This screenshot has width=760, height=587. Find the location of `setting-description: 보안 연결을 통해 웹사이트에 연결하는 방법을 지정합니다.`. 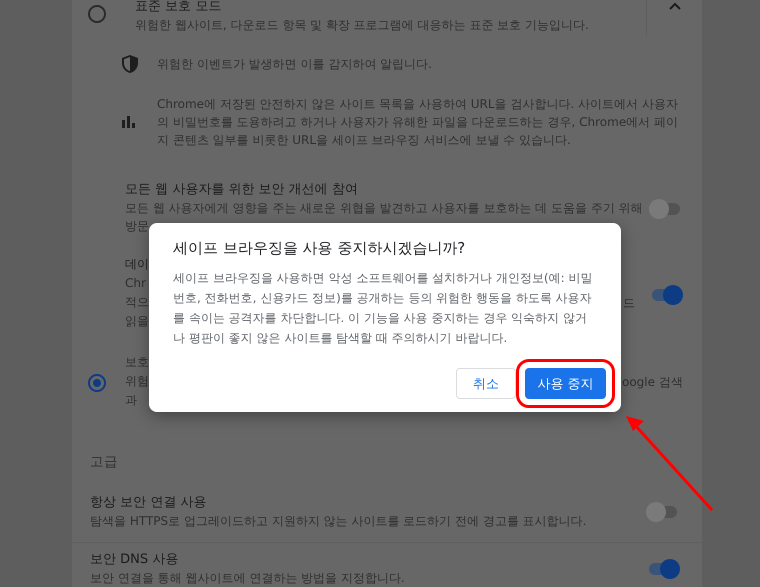

setting-description: 보안 연결을 통해 웹사이트에 연결하는 방법을 지정합니다. is located at coordinates (247, 578).